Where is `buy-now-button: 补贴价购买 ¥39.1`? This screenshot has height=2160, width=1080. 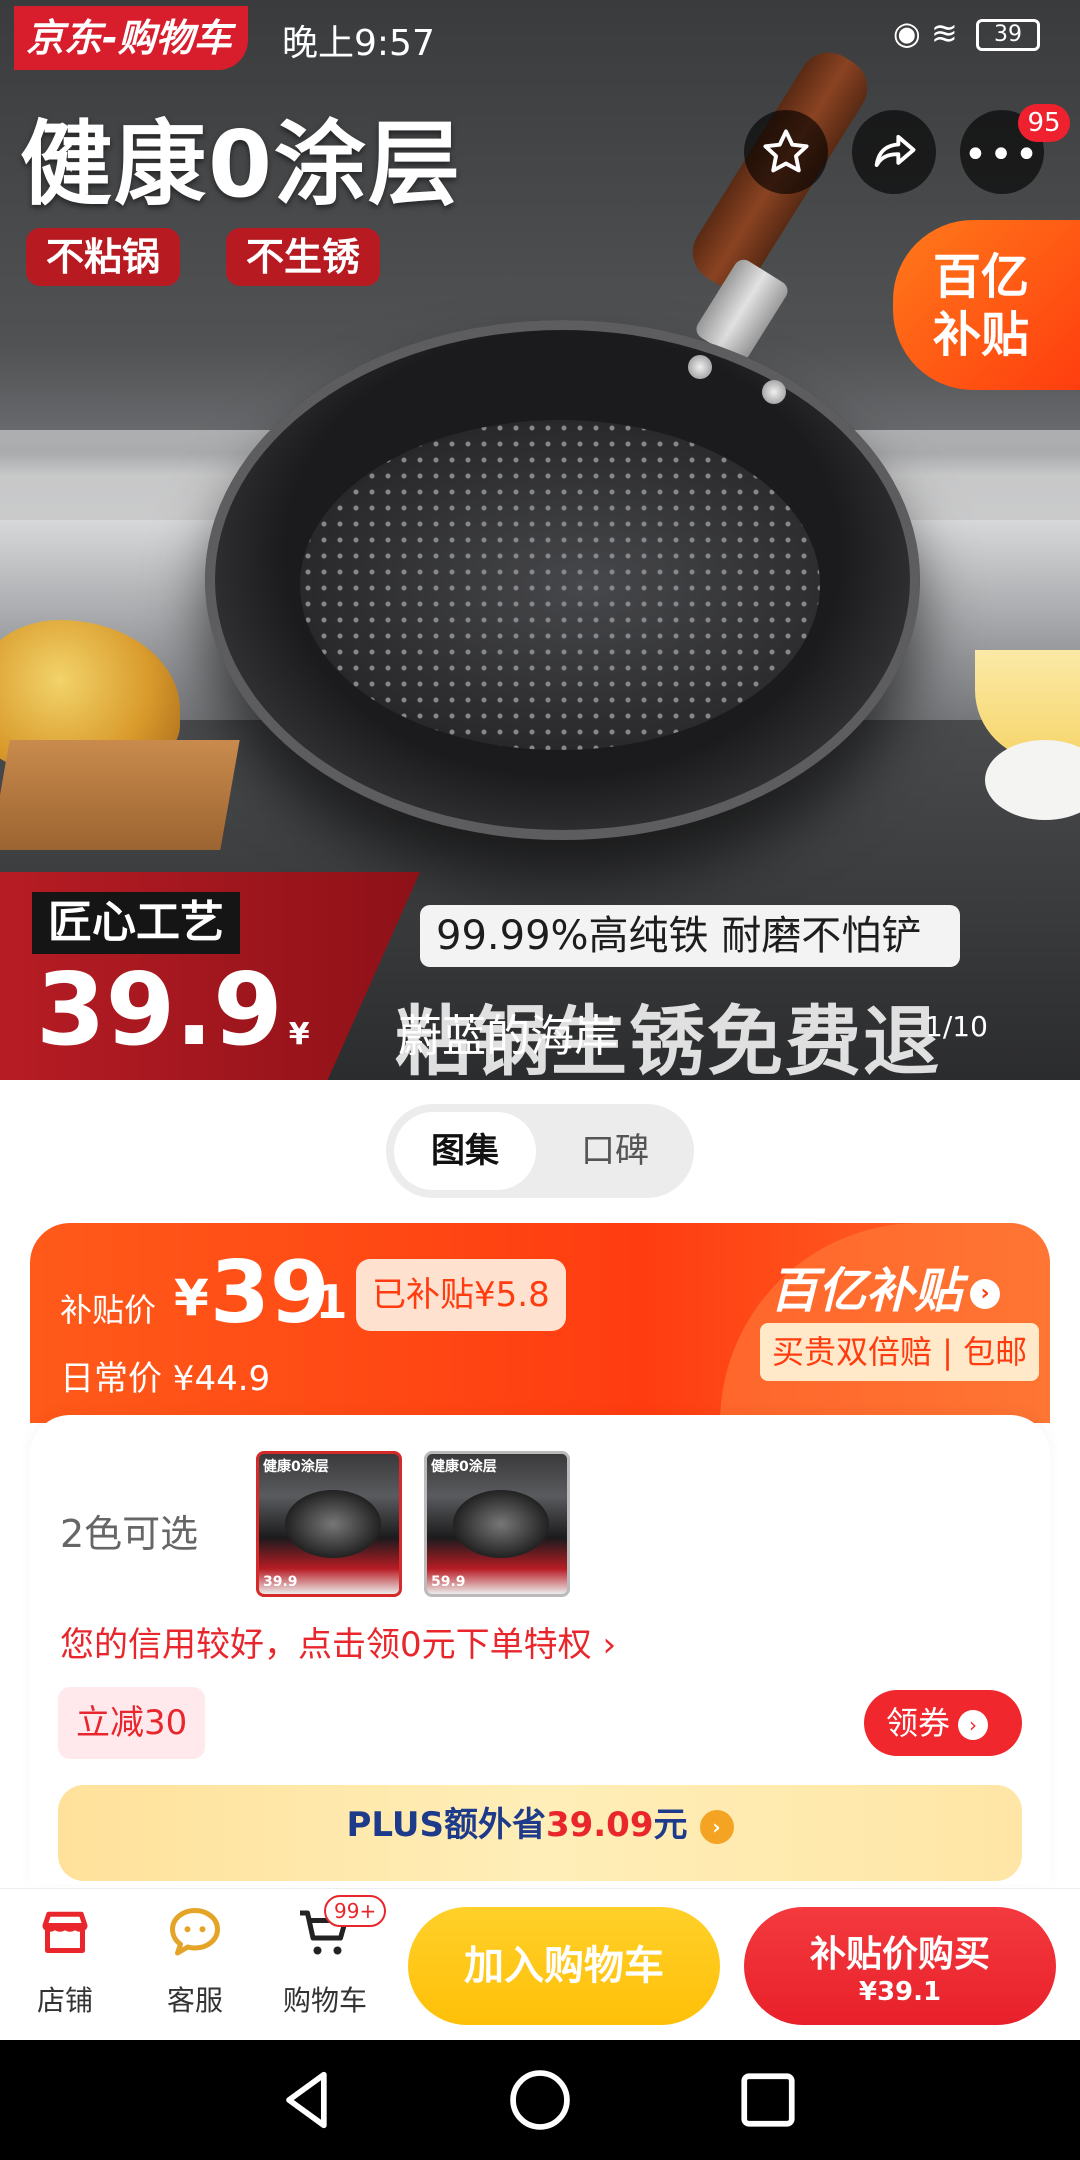 buy-now-button: 补贴价购买 ¥39.1 is located at coordinates (900, 1966).